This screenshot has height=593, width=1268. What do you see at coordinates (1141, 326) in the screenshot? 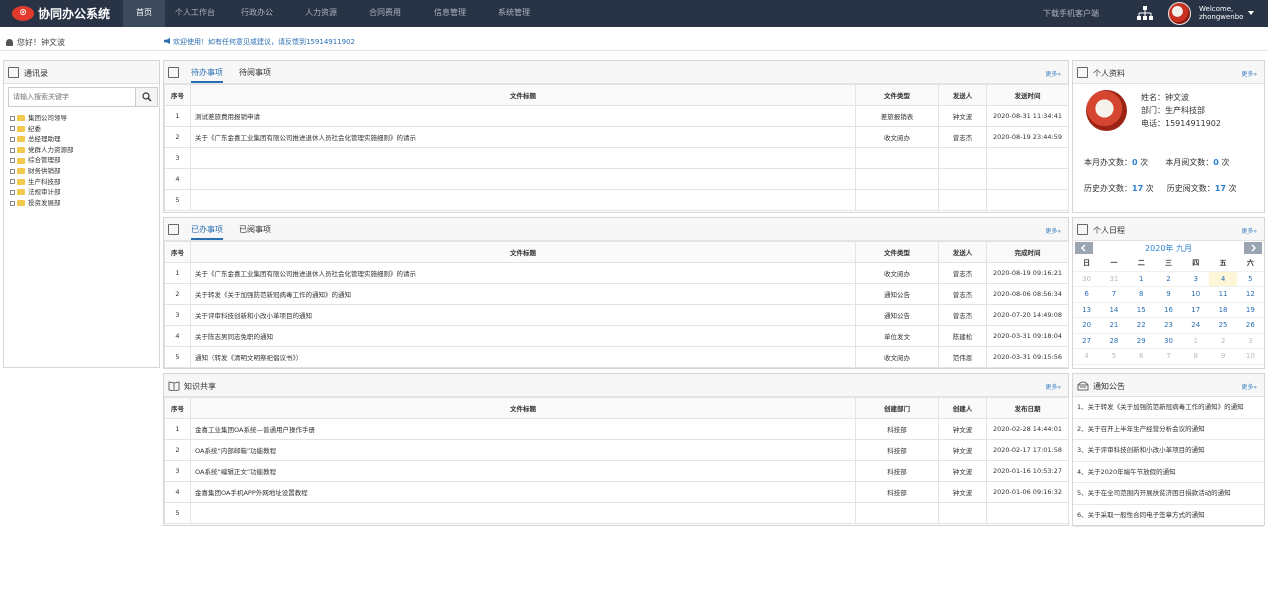
I see `calendar-day: 22` at bounding box center [1141, 326].